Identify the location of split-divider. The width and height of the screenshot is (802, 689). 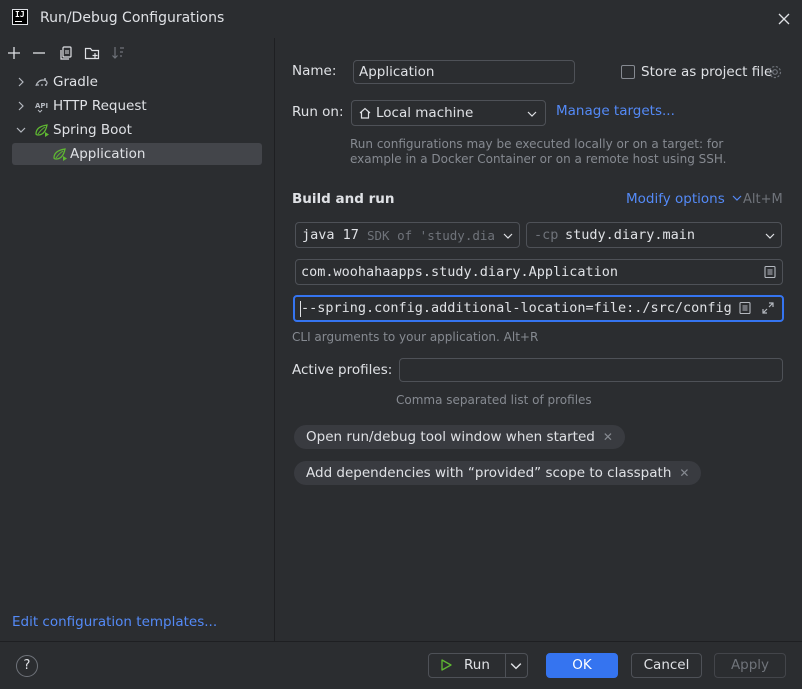
(505, 665).